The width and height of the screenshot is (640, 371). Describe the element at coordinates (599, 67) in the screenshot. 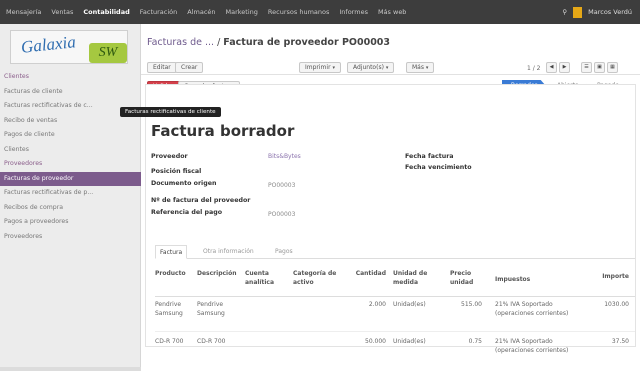

I see `form-view-icon: ▣` at that location.